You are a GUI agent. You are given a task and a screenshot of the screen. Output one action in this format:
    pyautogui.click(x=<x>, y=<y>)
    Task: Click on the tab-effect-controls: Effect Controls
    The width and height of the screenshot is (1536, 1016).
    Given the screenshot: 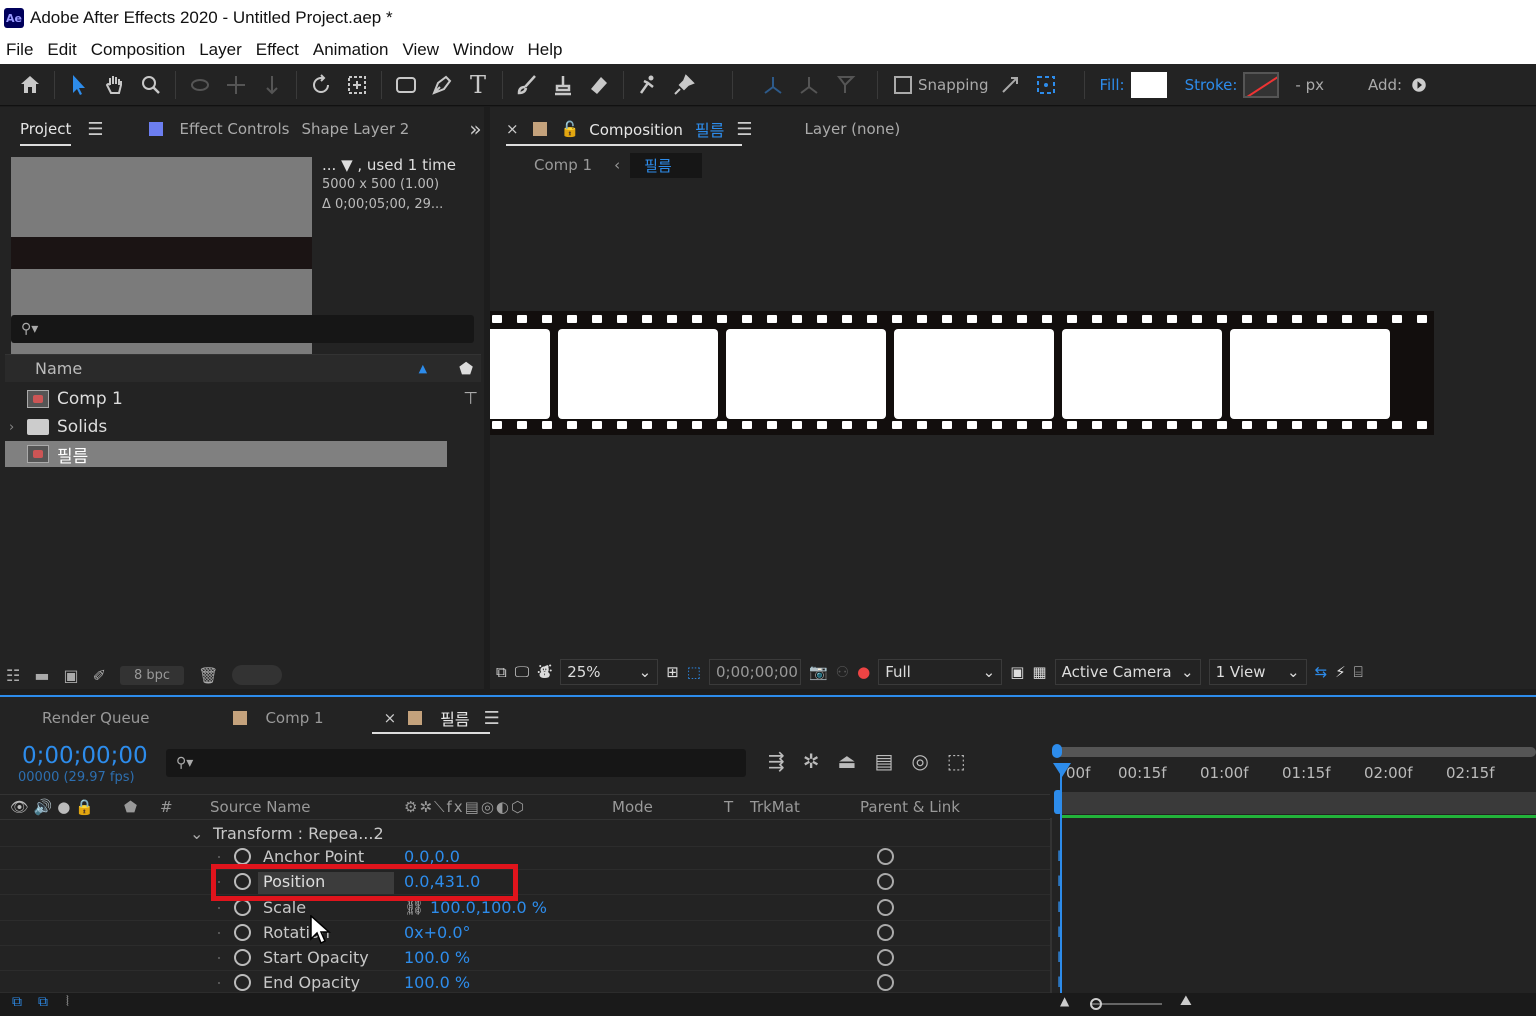 What is the action you would take?
    pyautogui.click(x=234, y=129)
    